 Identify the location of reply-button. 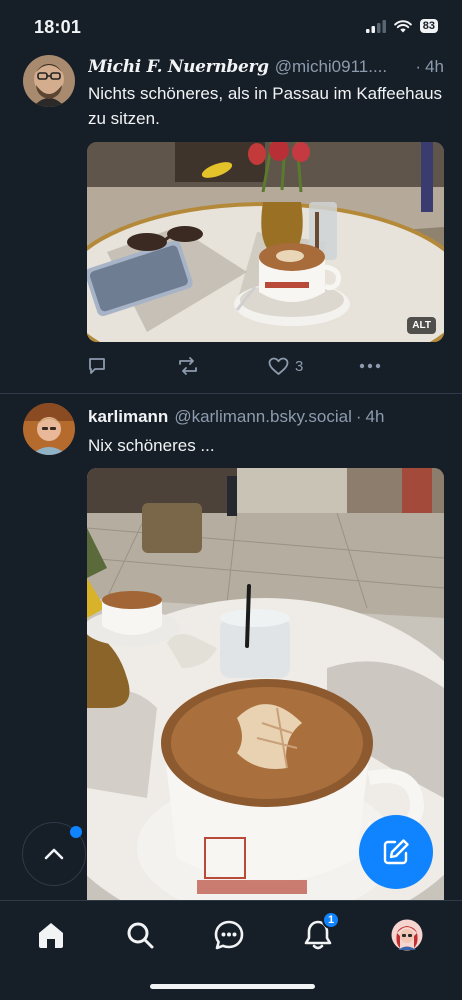
(97, 366).